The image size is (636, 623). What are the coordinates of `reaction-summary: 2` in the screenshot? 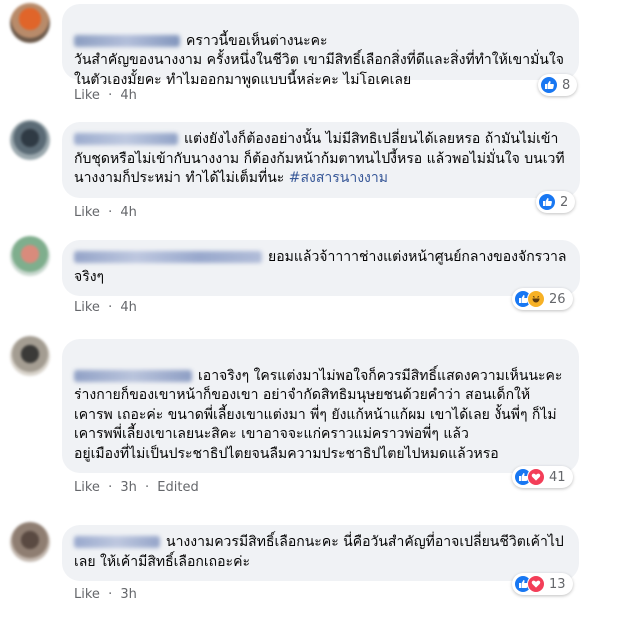 It's located at (556, 202).